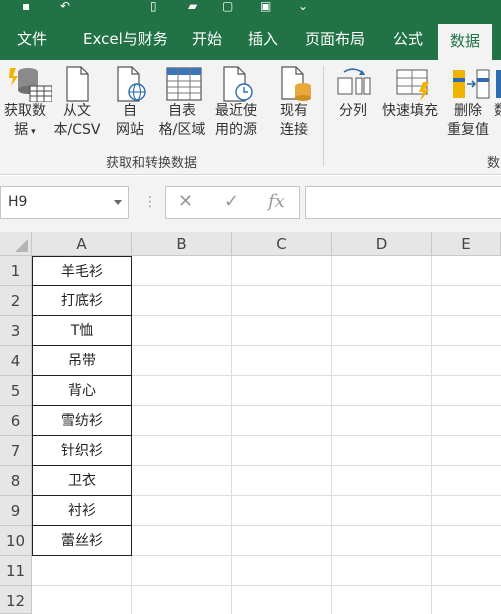 The height and width of the screenshot is (614, 501). I want to click on existing-connections-label-1: 现有, so click(294, 111).